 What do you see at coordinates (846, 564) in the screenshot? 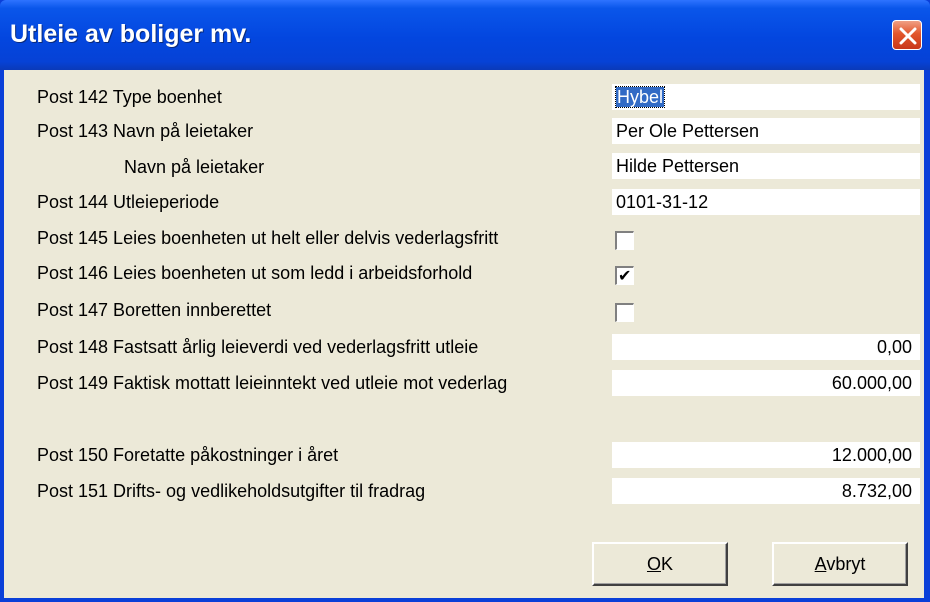
I see `cancel-label-rest: vbryt` at bounding box center [846, 564].